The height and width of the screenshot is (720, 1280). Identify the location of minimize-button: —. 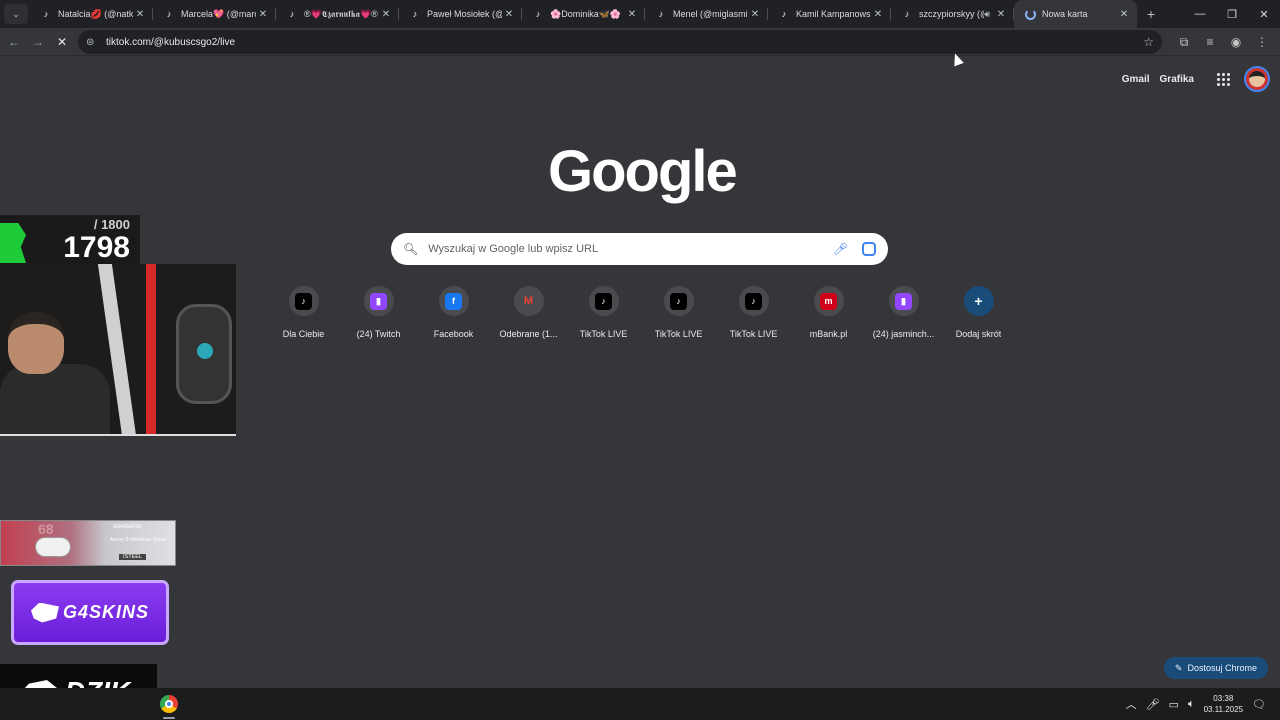
(1200, 14).